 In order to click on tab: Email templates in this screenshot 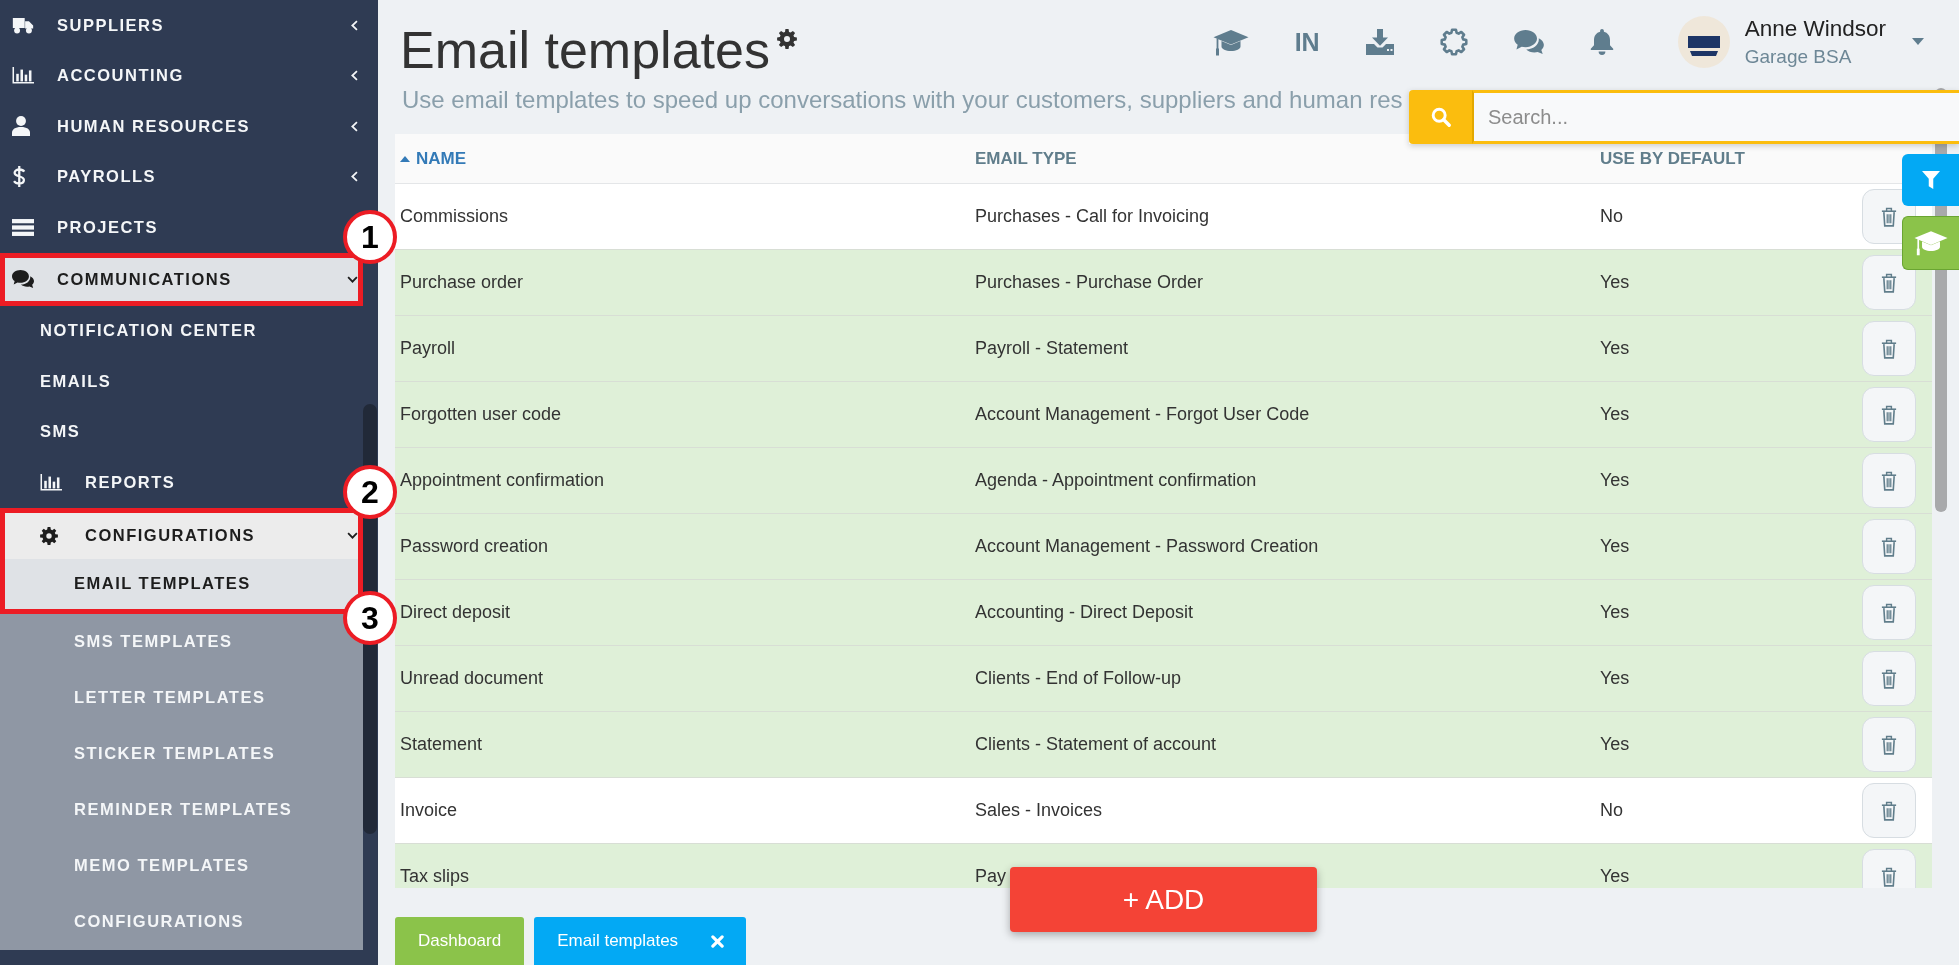, I will do `click(640, 941)`.